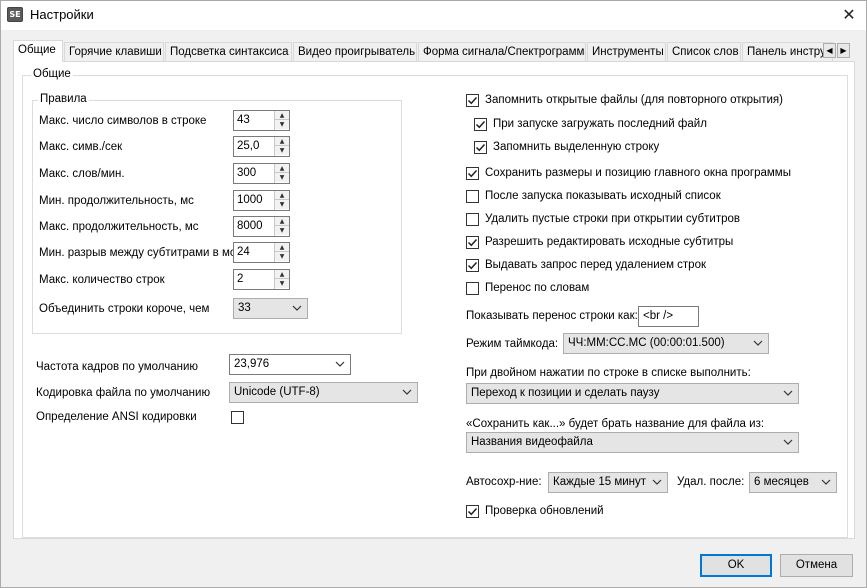 The height and width of the screenshot is (588, 867). I want to click on show-original-list-checkbox, so click(472, 196).